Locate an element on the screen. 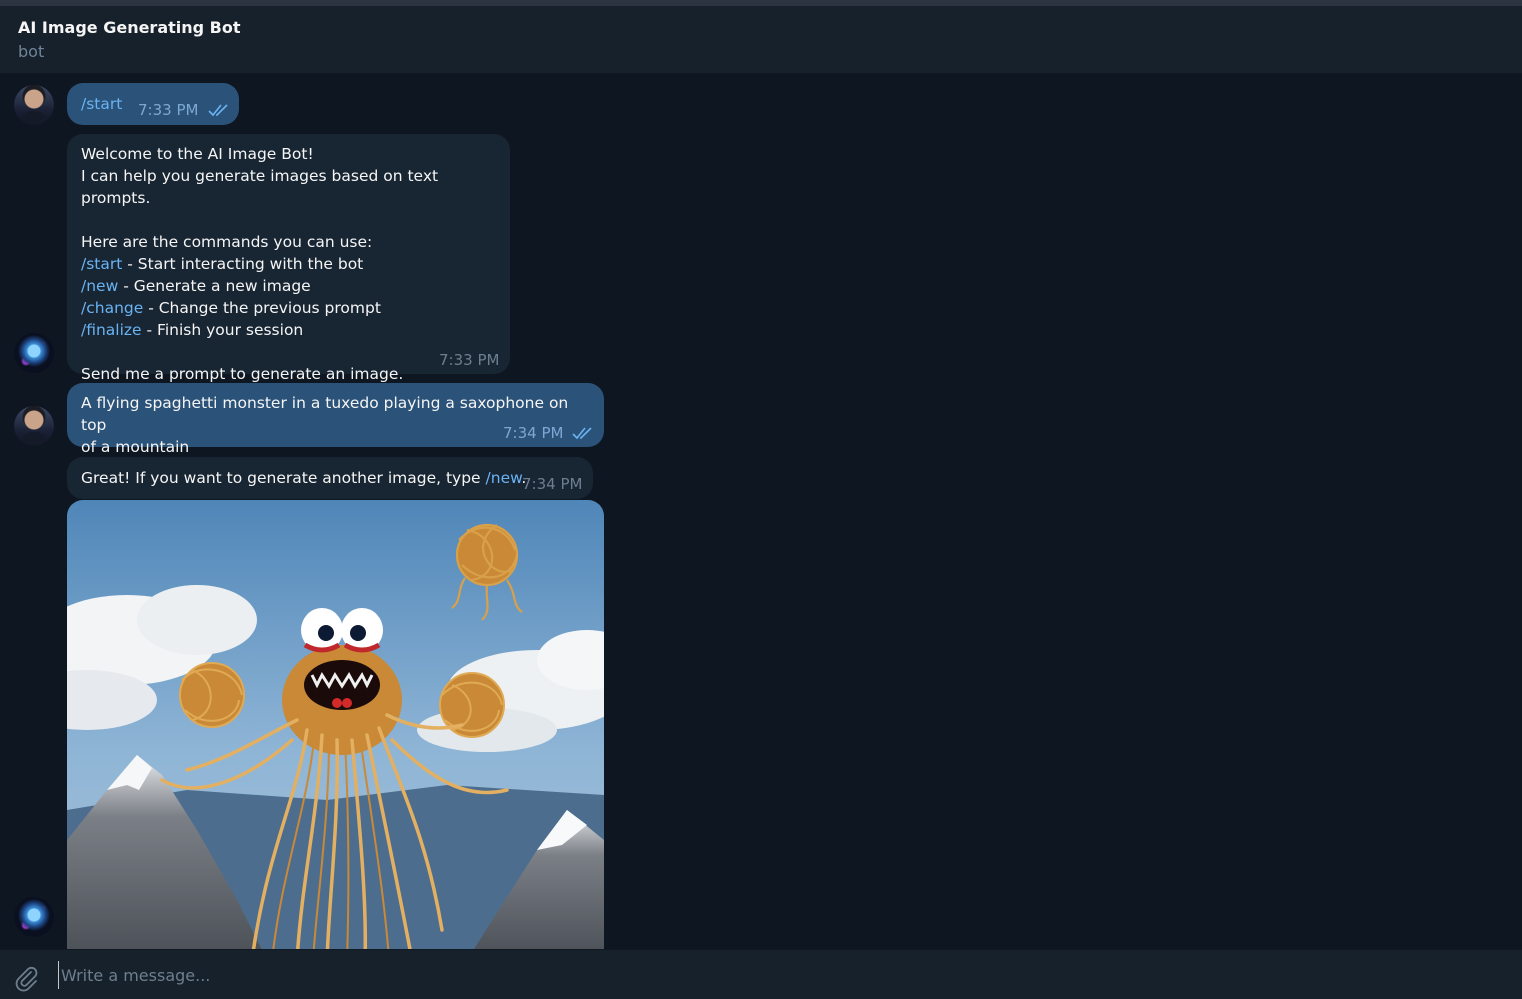  message-bubble-outgoing: /start 7:33 PM is located at coordinates (153, 104).